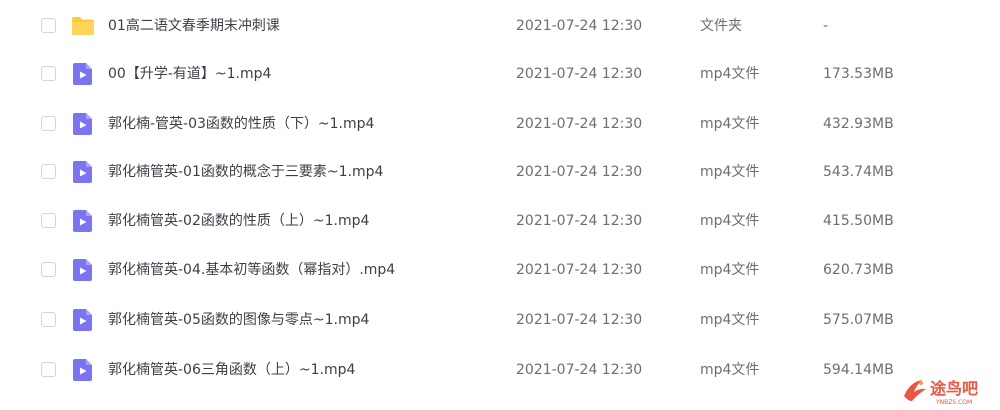 The image size is (1000, 410). I want to click on file-type: 文件夹, so click(721, 26).